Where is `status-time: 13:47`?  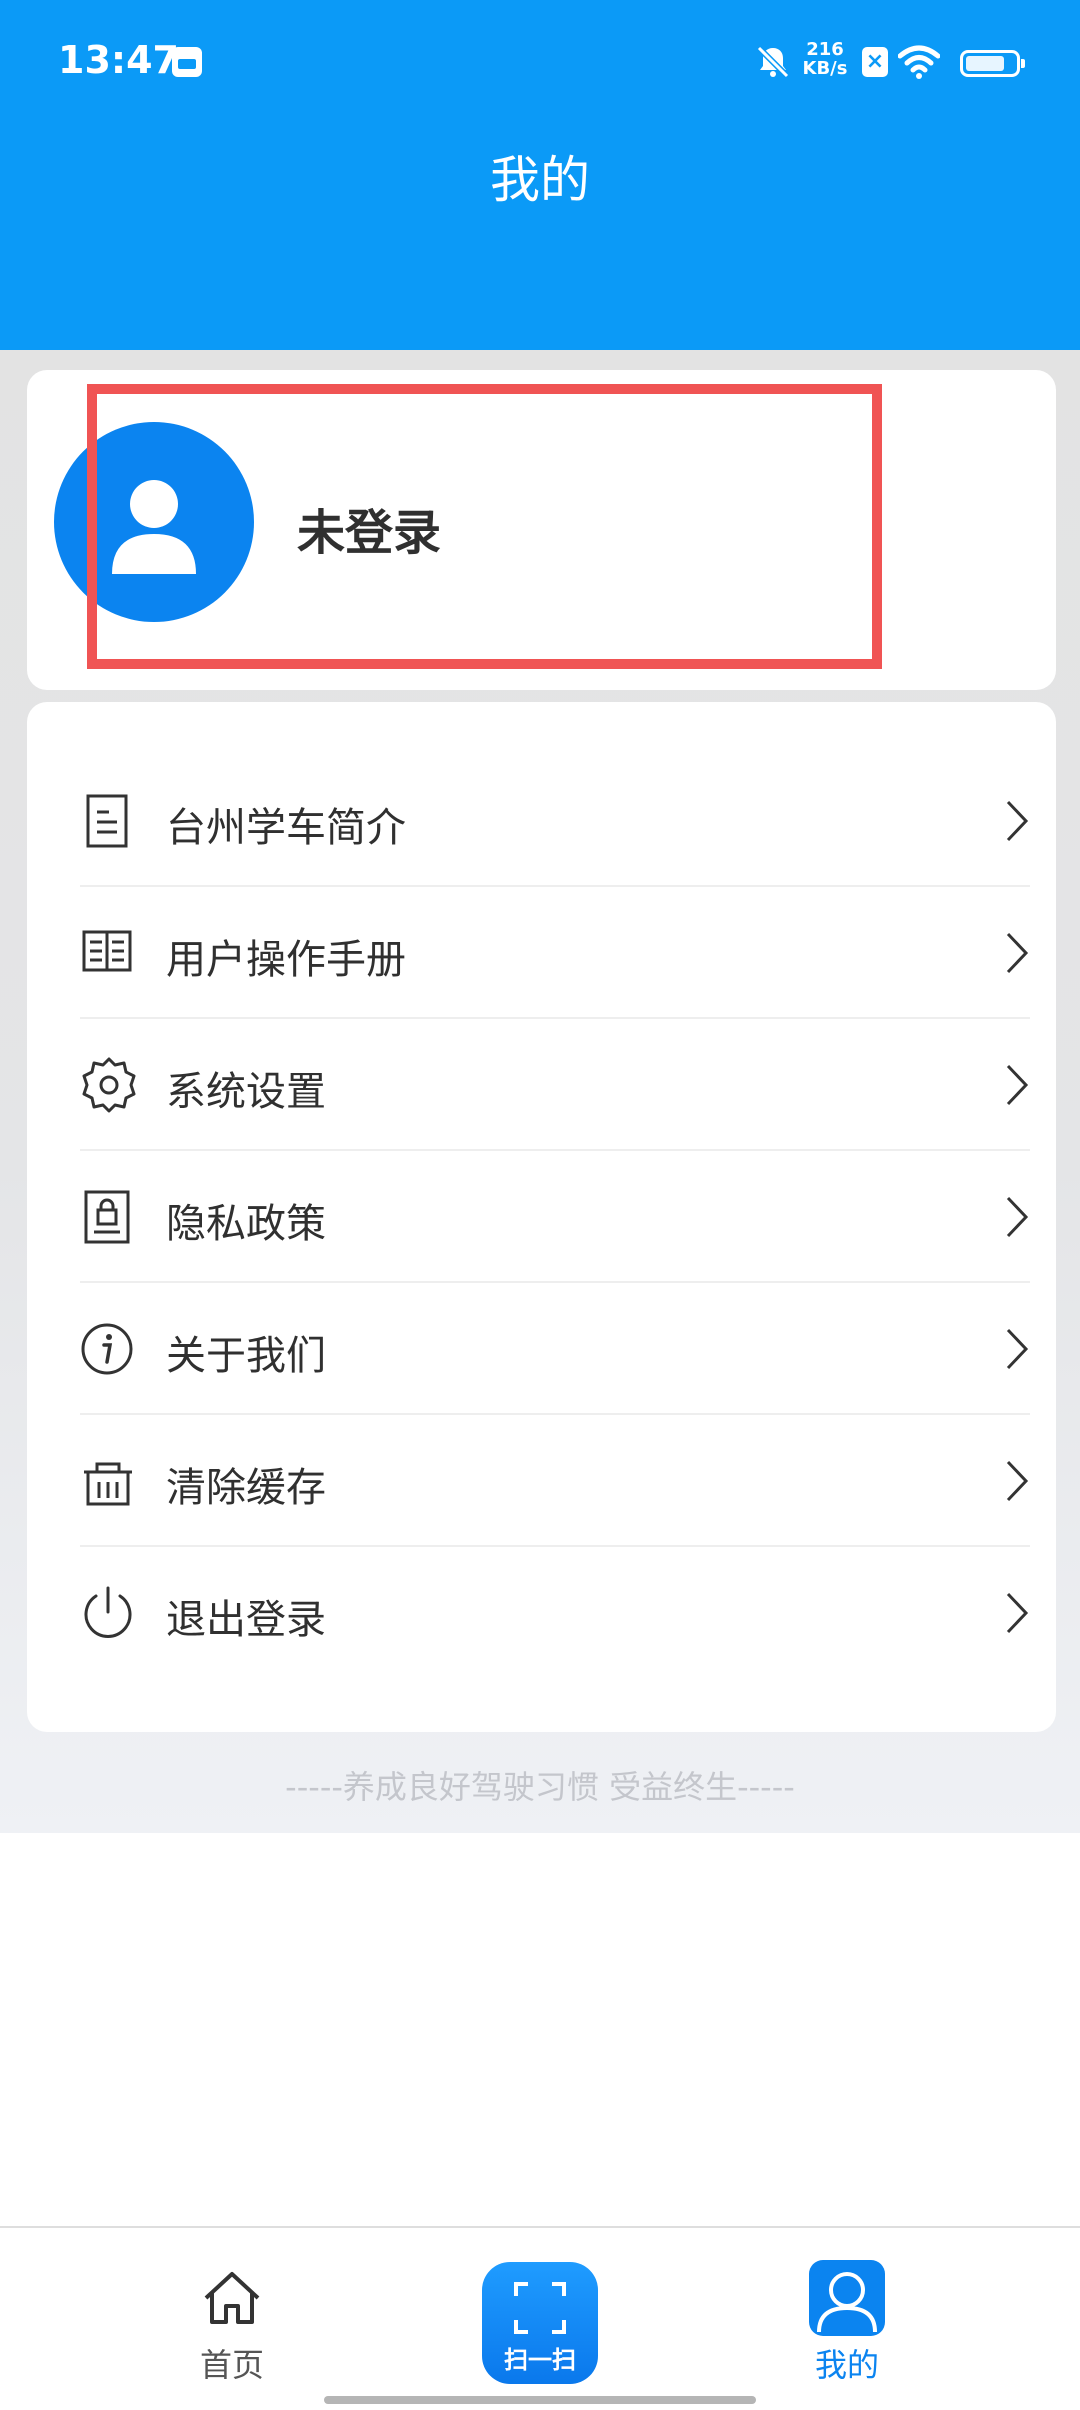 status-time: 13:47 is located at coordinates (118, 60).